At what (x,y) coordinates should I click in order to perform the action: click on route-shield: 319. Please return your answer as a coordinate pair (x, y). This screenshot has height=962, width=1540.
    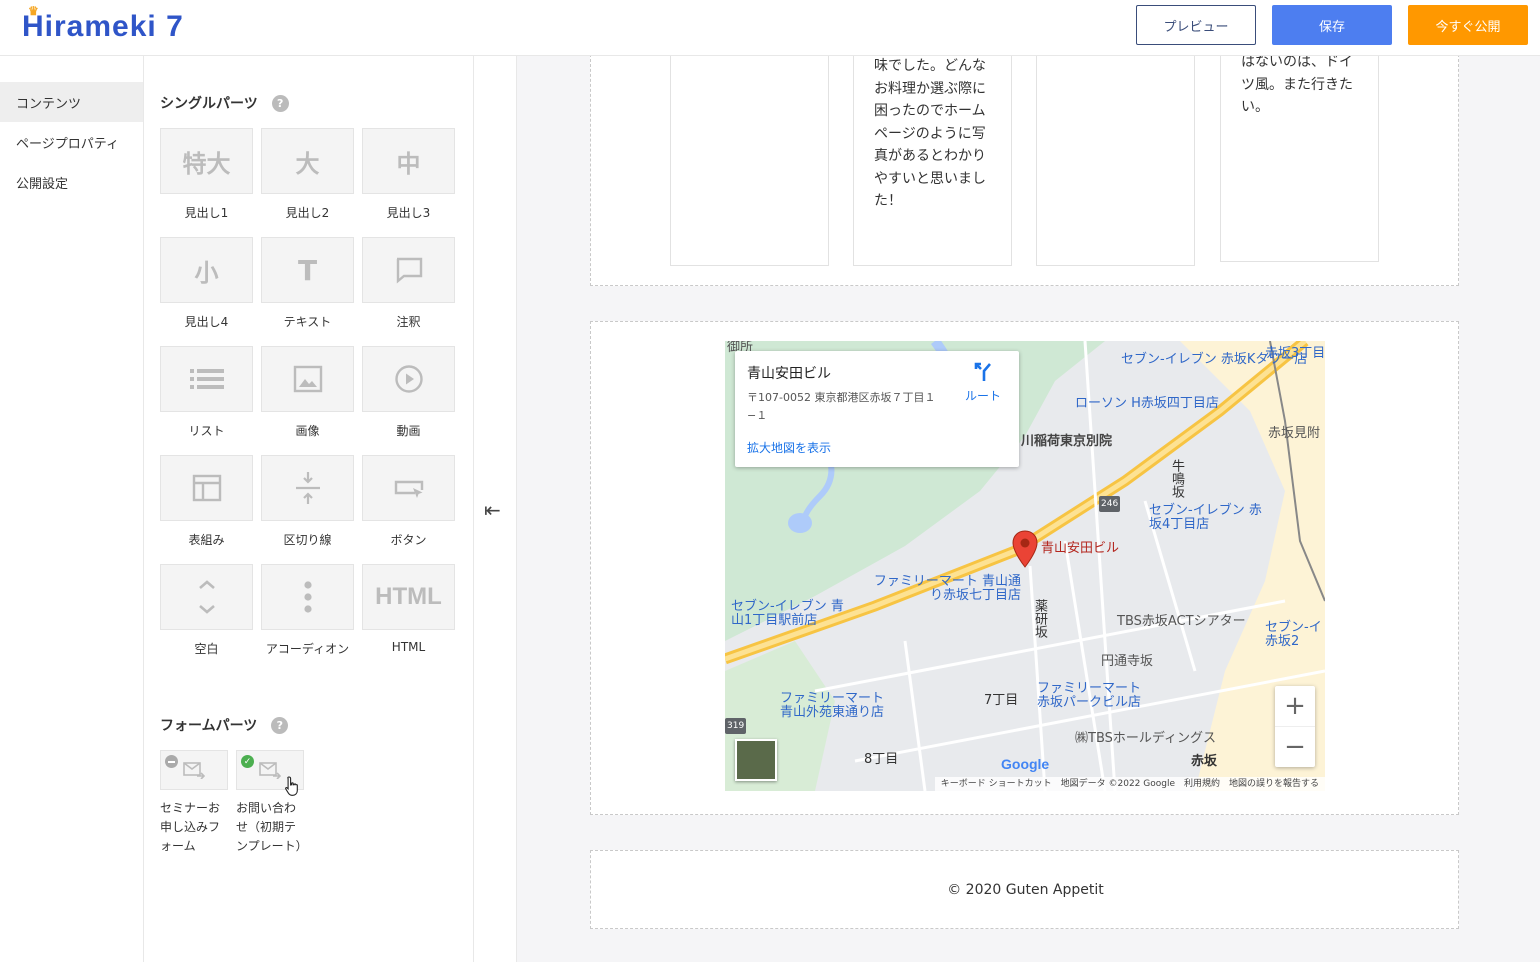
    Looking at the image, I should click on (736, 726).